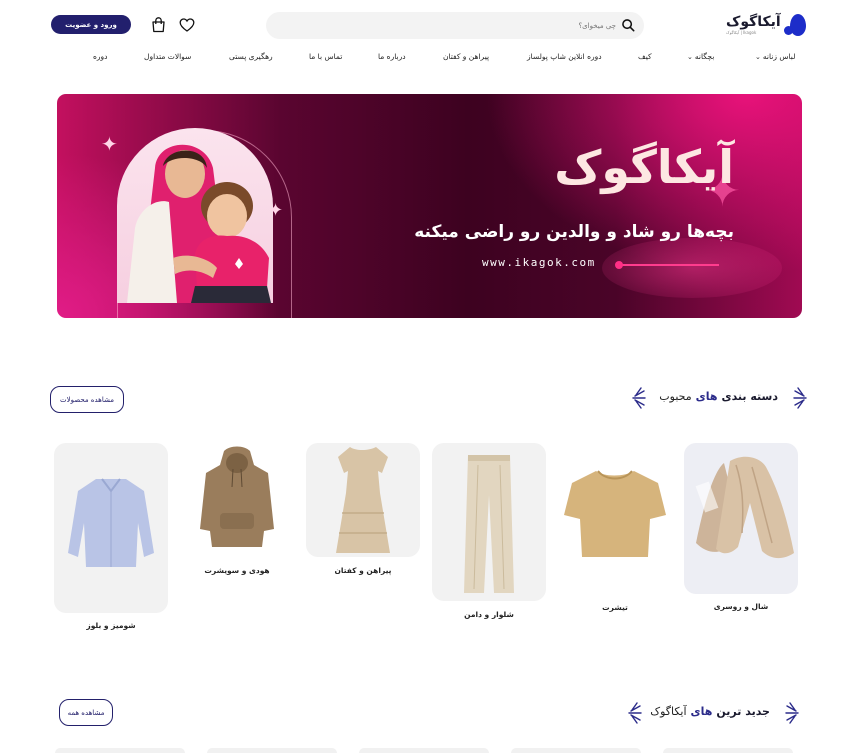  What do you see at coordinates (749, 396) in the screenshot?
I see `section-title-prefix: دسته بندی` at bounding box center [749, 396].